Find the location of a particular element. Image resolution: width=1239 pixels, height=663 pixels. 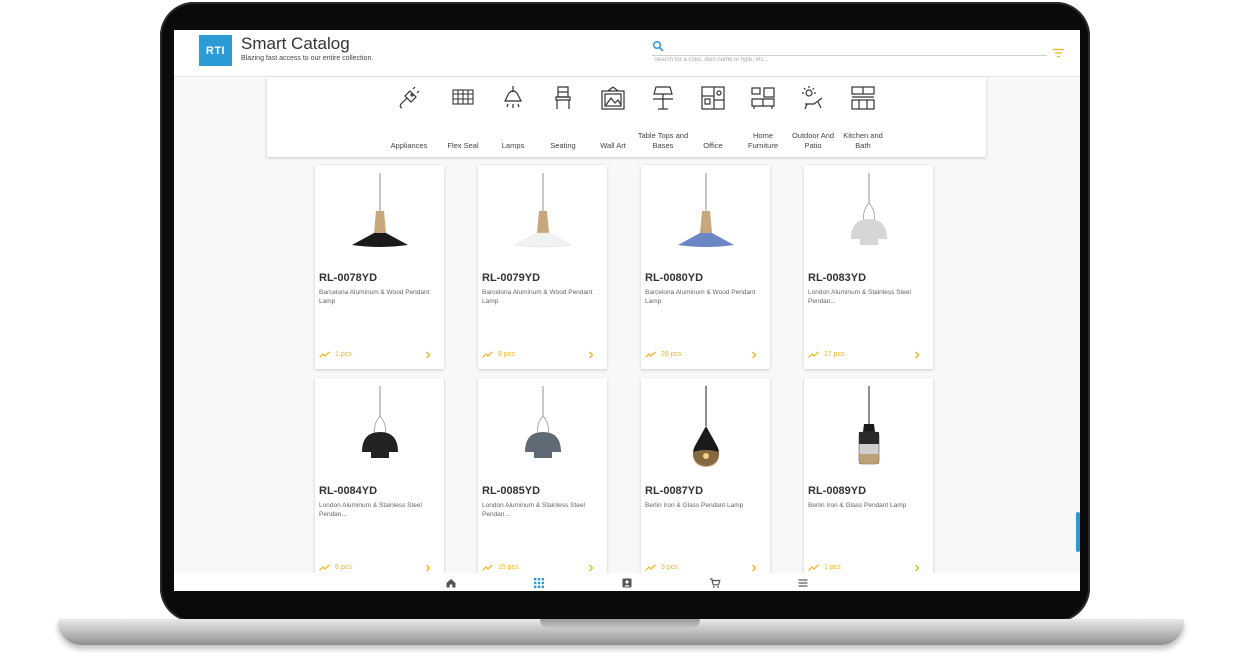

office-plan-icon is located at coordinates (713, 98).